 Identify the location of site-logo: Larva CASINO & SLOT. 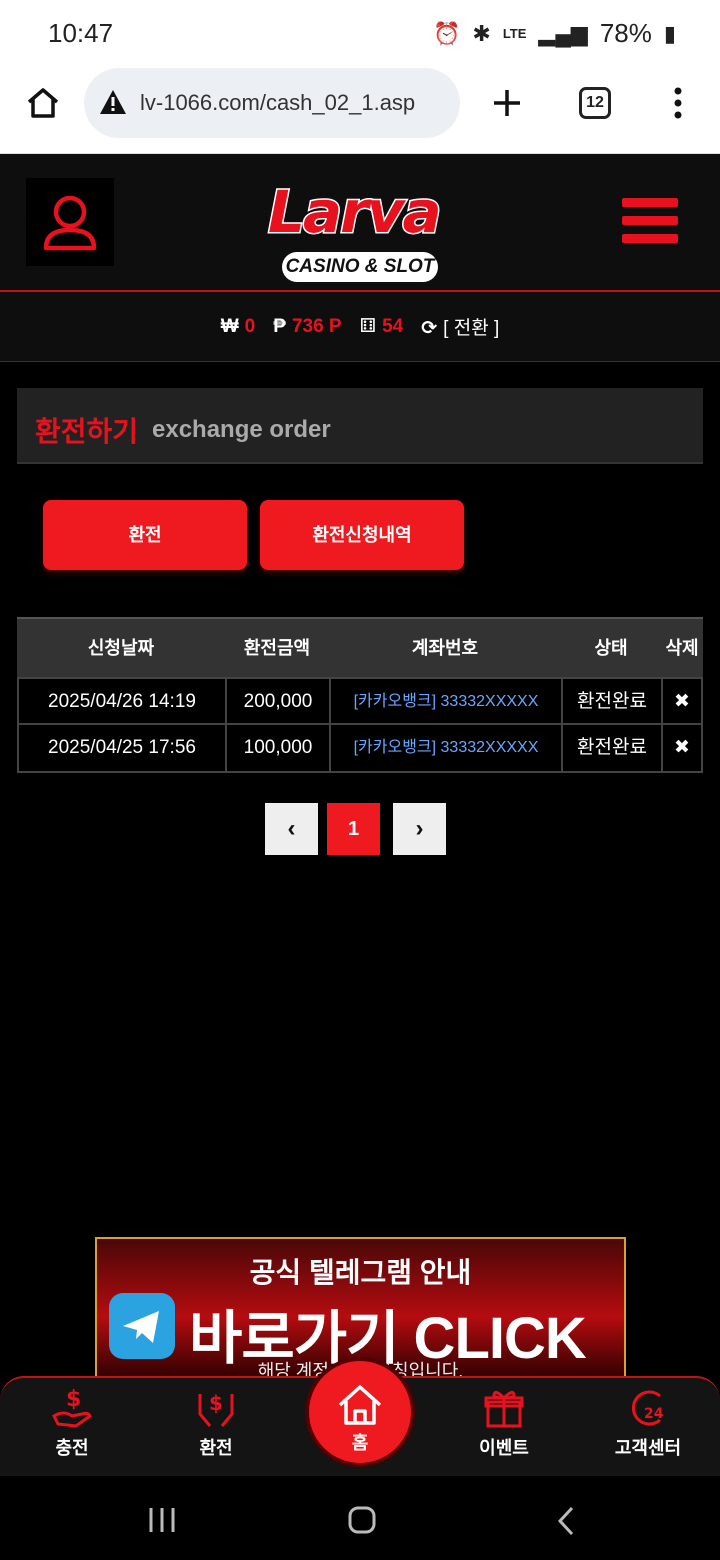
(360, 225).